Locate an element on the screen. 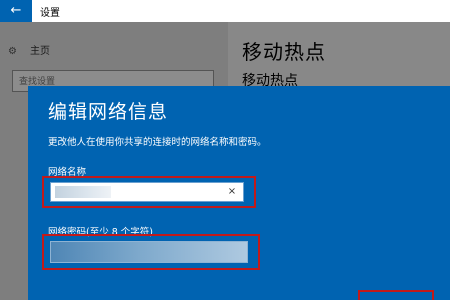 The width and height of the screenshot is (450, 300). network-password-highlight is located at coordinates (151, 252).